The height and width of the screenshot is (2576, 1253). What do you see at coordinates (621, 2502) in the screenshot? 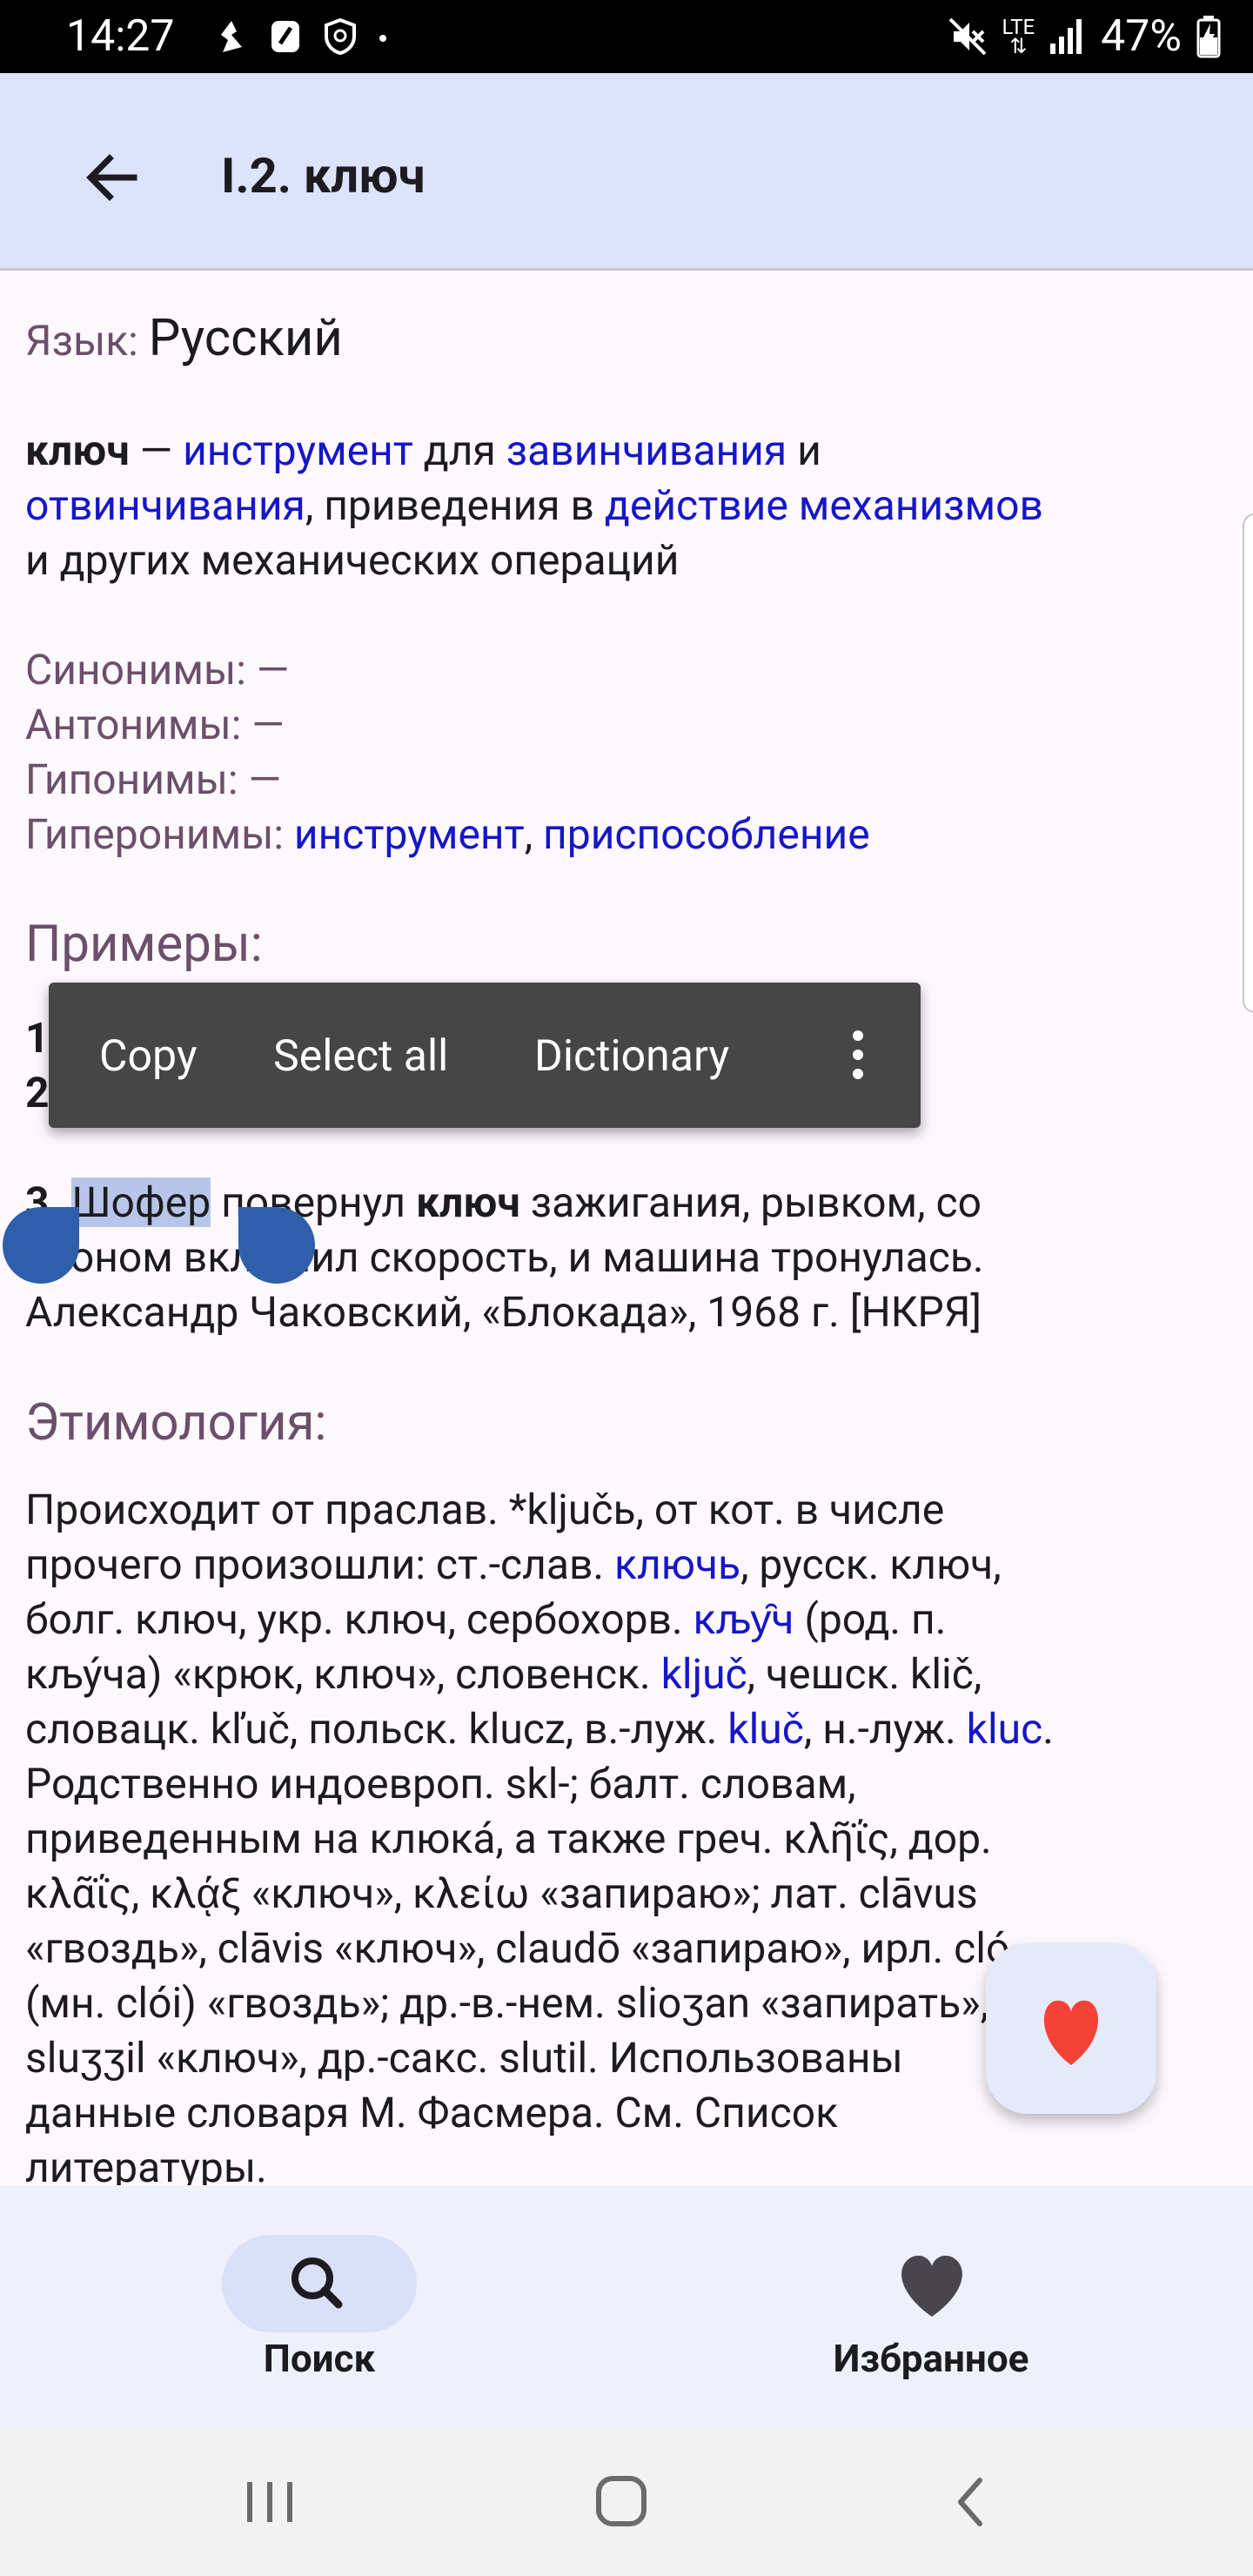
I see `home-icon` at bounding box center [621, 2502].